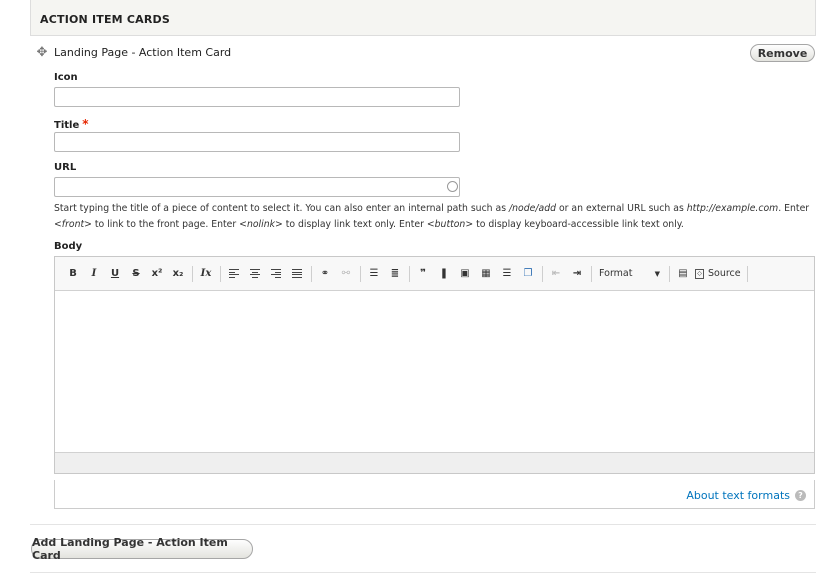 The image size is (822, 576). I want to click on code-icon: ❚, so click(444, 273).